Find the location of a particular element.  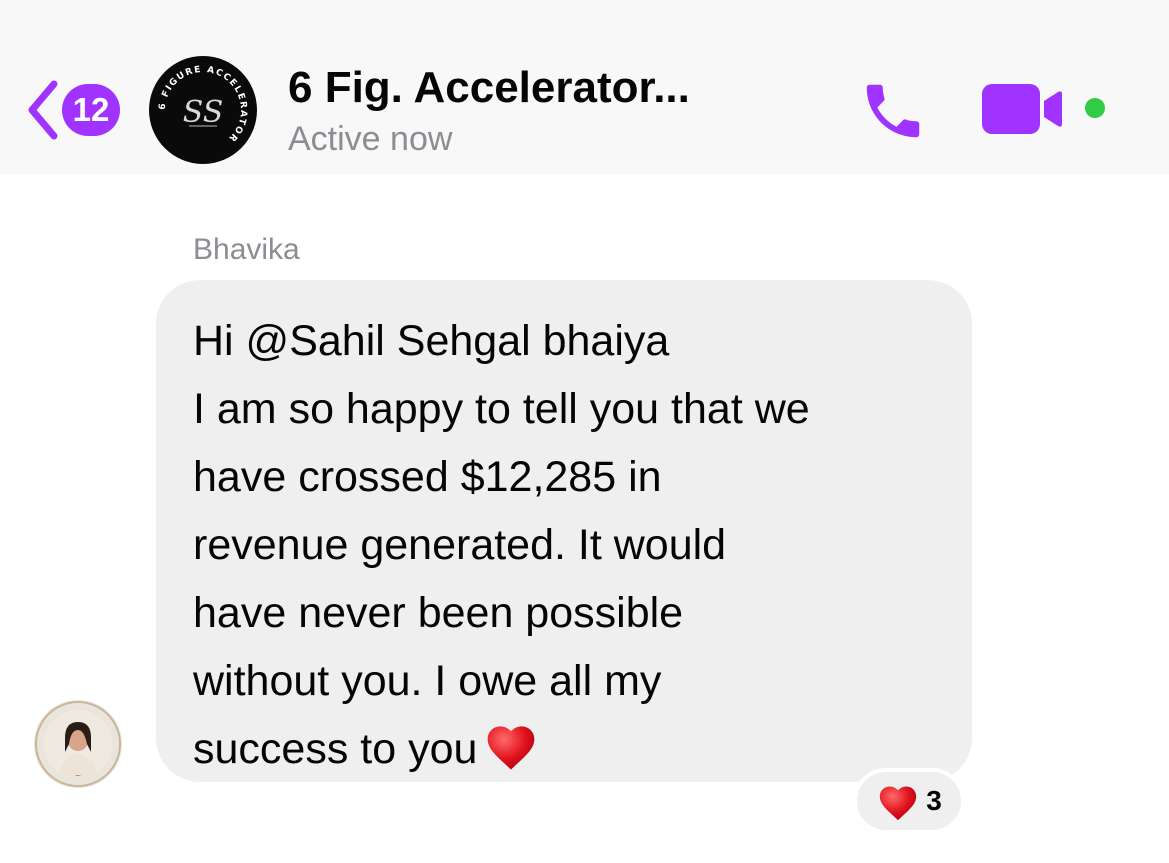

sender-avatar: ~ is located at coordinates (78, 744).